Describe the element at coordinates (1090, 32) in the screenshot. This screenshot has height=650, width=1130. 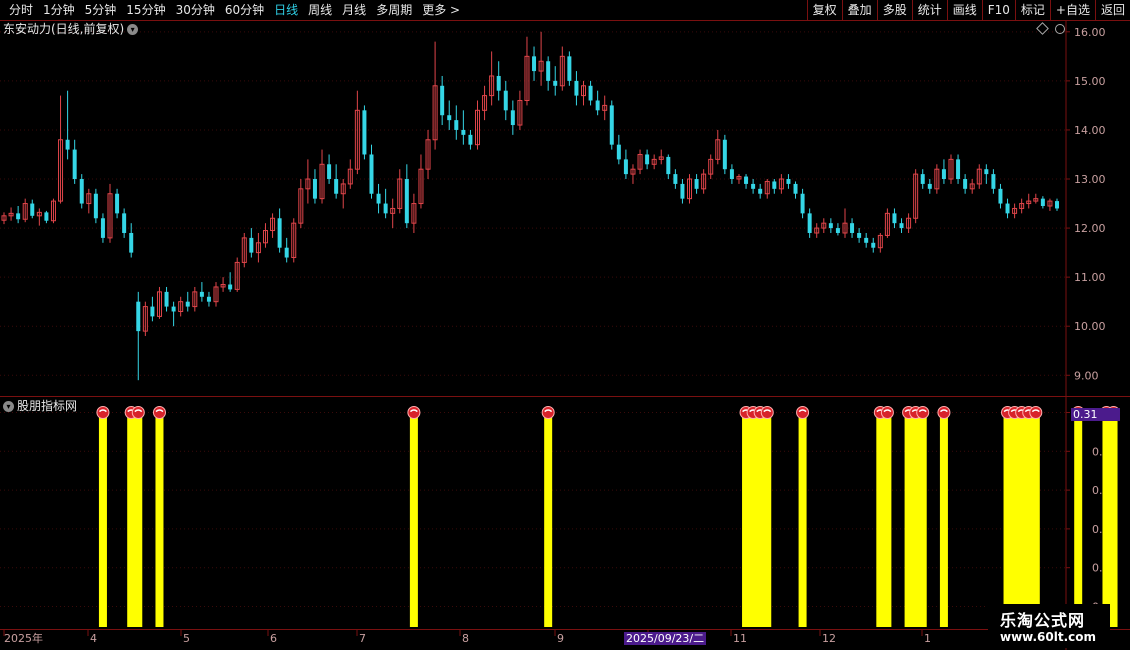
I see `y-tick-label: 16.00` at that location.